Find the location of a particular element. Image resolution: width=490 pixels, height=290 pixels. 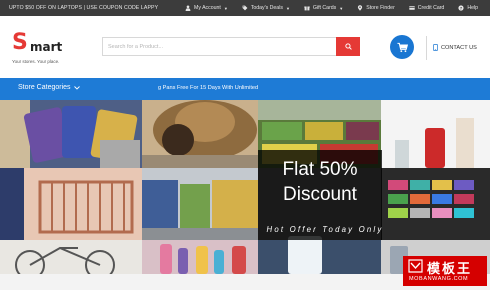

help-link: ? Help is located at coordinates (468, 8).